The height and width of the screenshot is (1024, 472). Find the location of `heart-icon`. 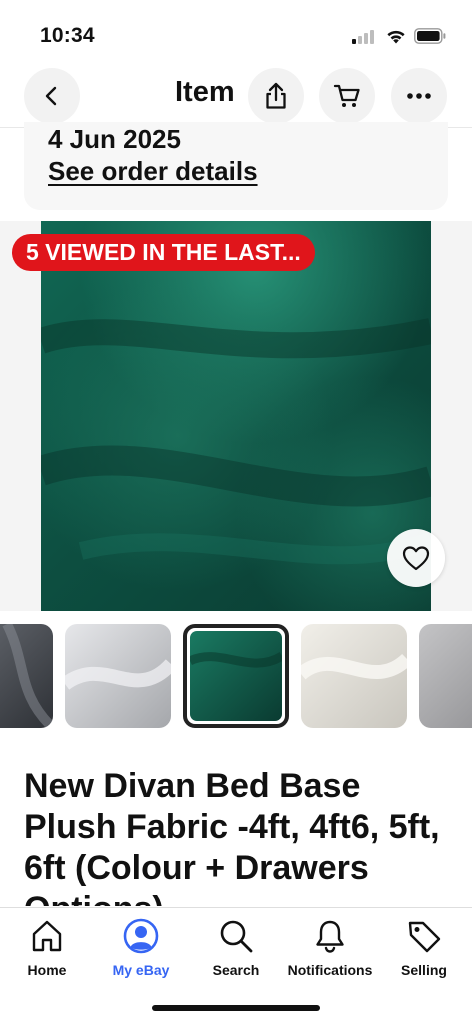

heart-icon is located at coordinates (416, 558).